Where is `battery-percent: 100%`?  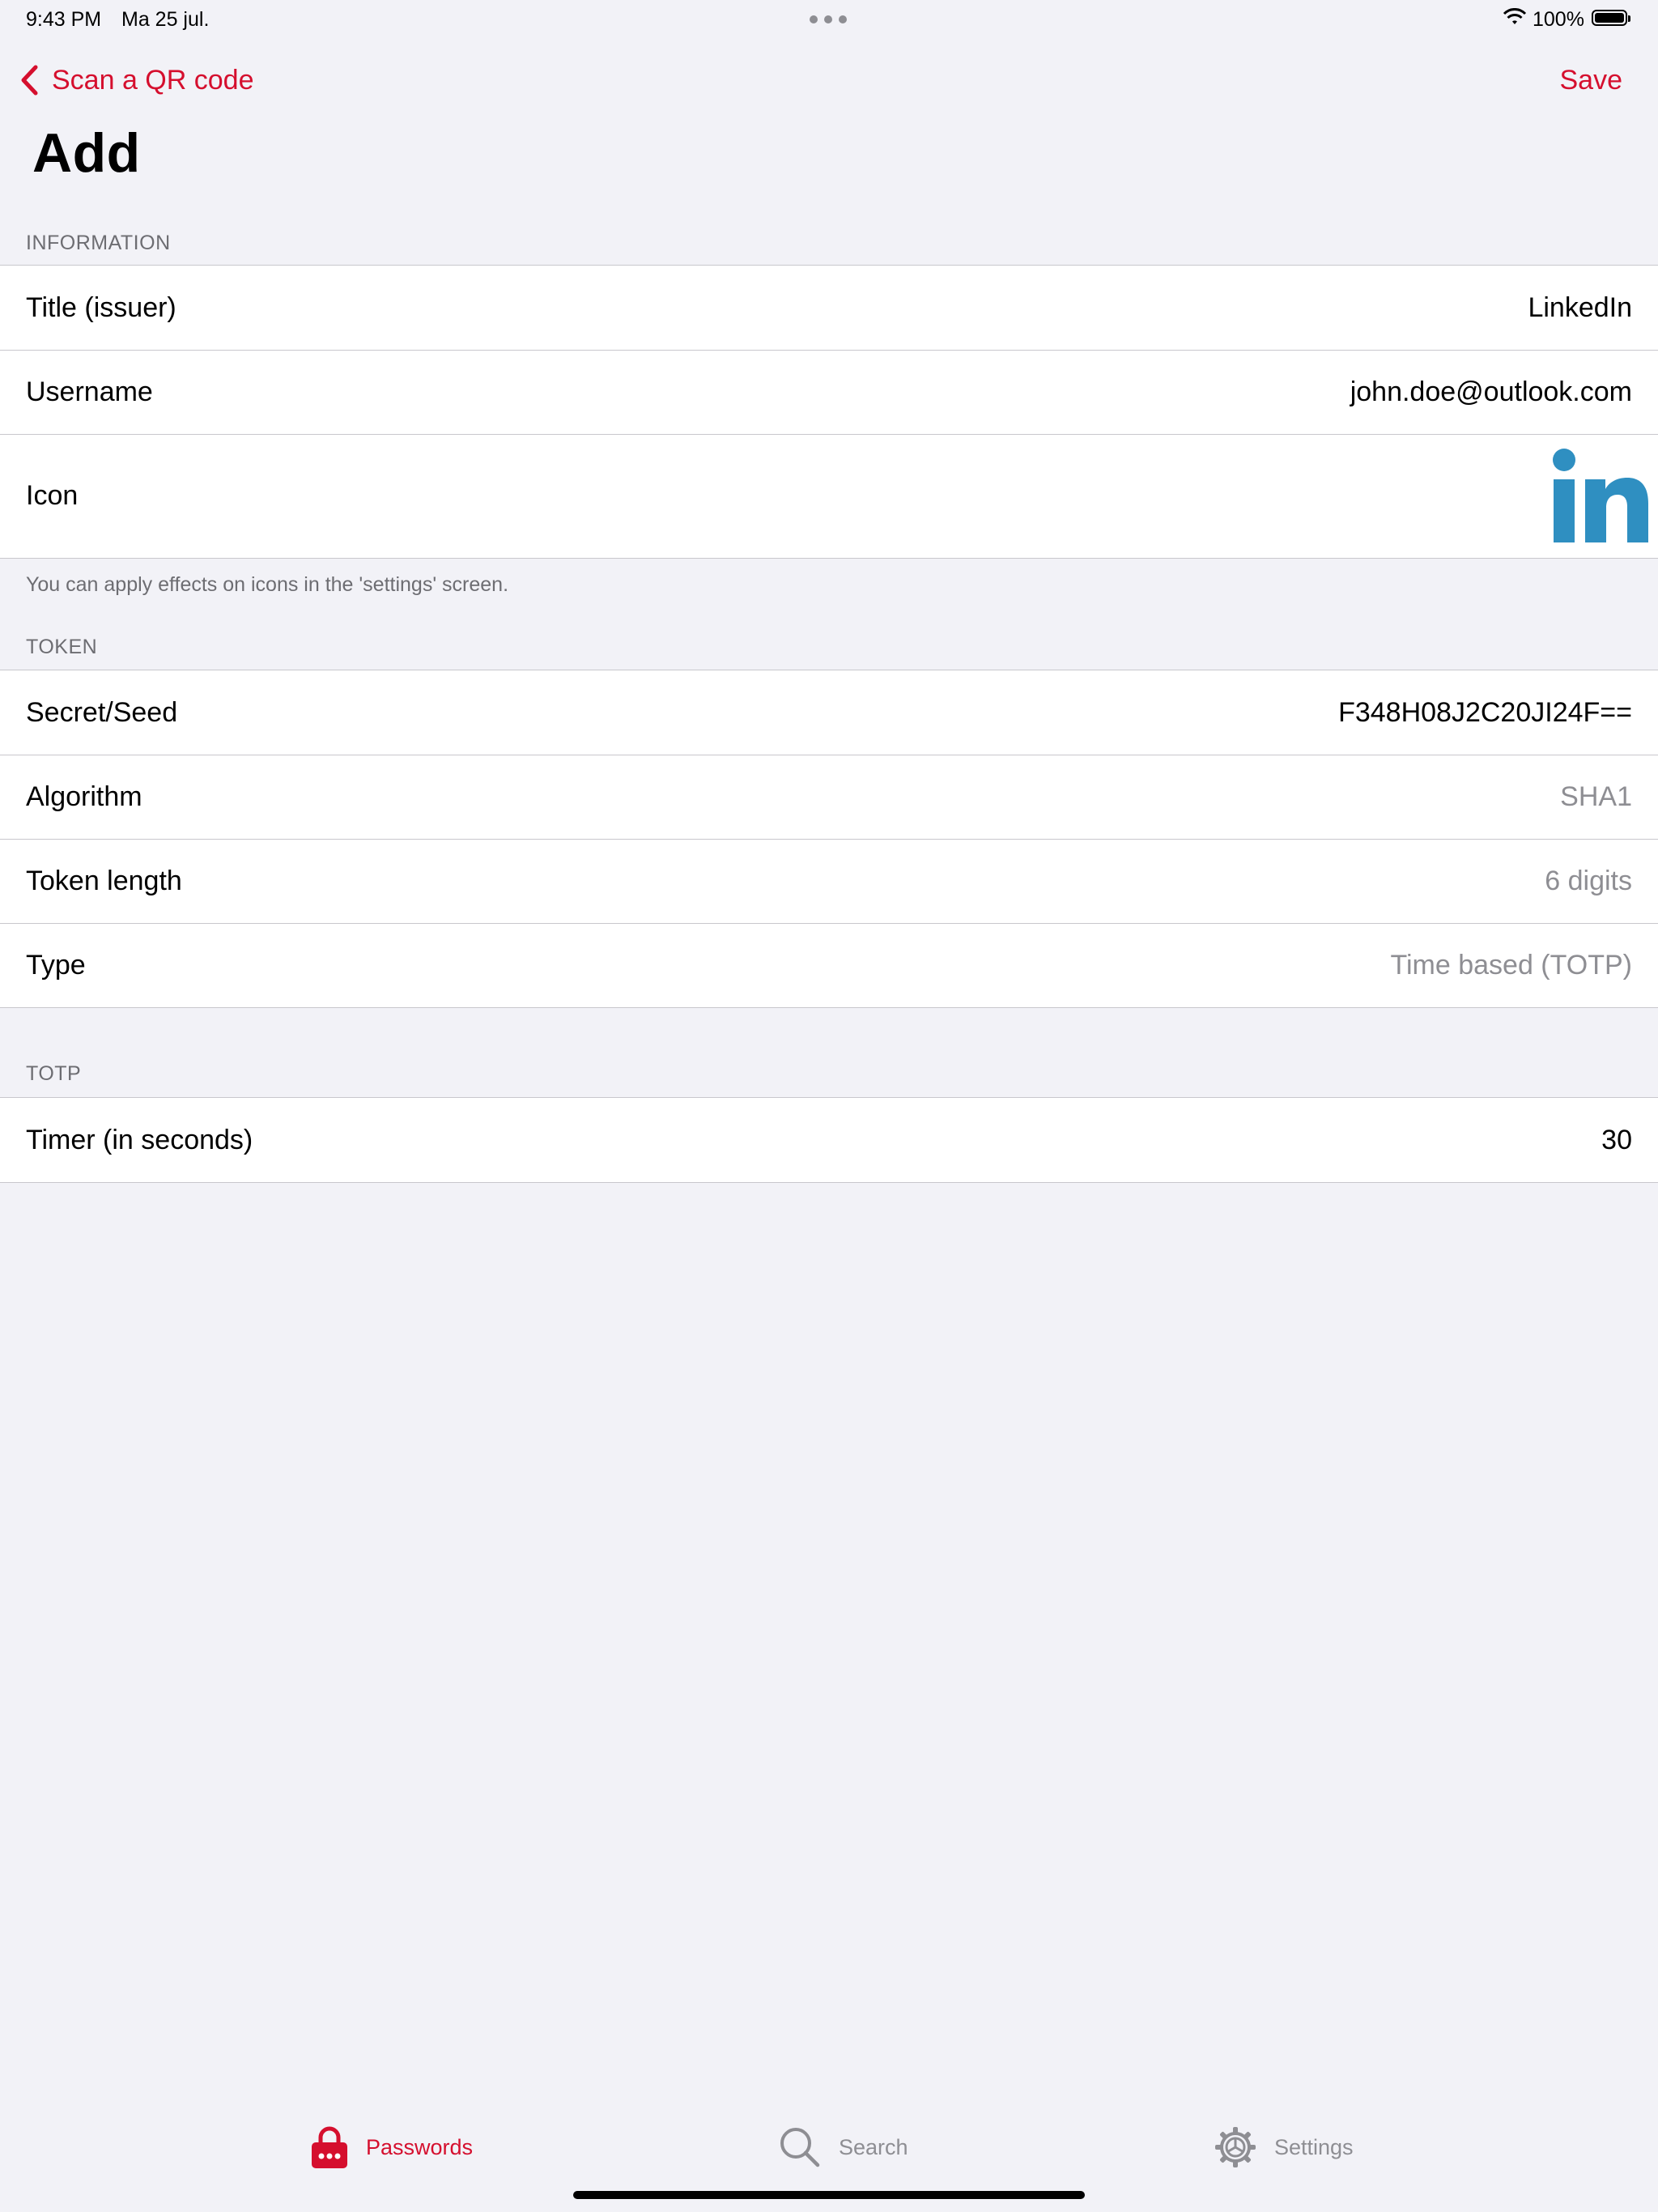 battery-percent: 100% is located at coordinates (1558, 19).